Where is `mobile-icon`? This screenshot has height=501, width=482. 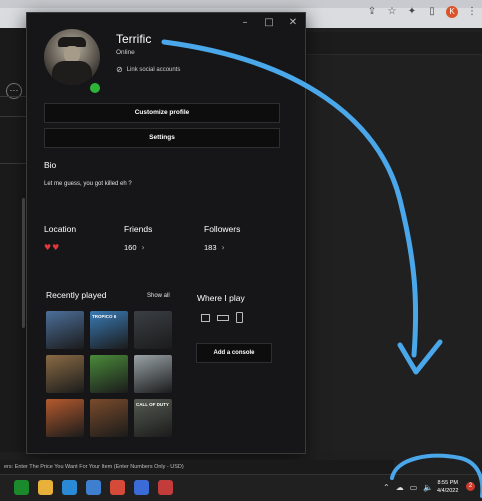
mobile-icon is located at coordinates (239, 317).